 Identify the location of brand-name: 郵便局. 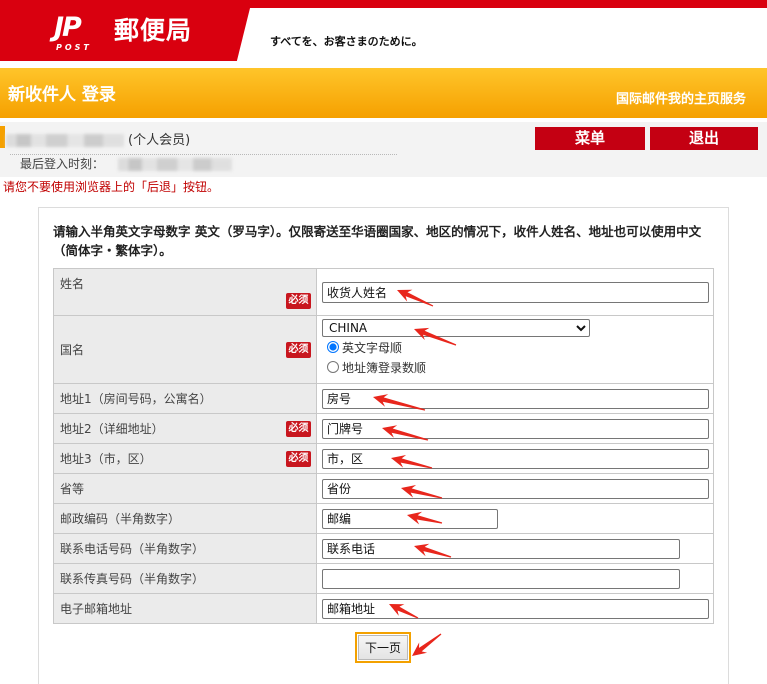
(153, 30).